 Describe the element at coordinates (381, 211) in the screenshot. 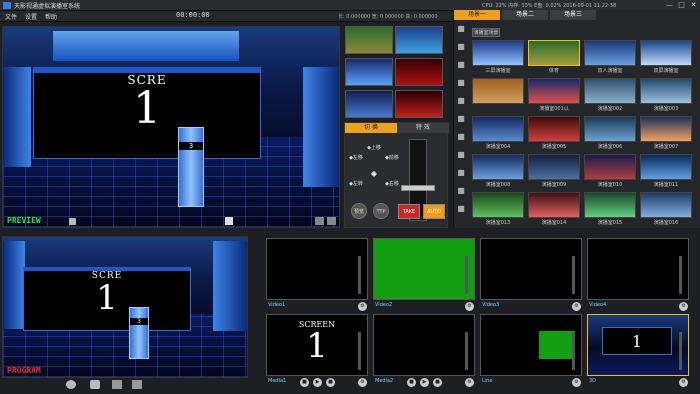

I see `ttp-round-button: TTP` at that location.